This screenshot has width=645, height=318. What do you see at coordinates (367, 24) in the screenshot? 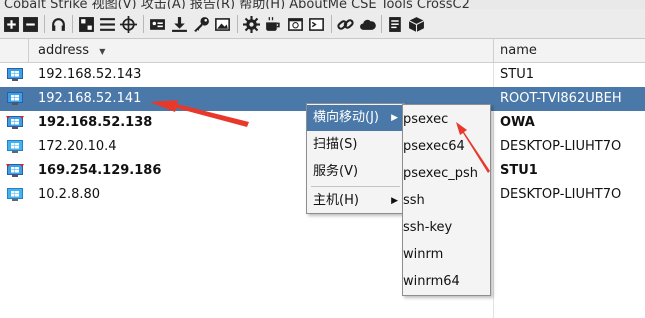
I see `cloud-icon` at bounding box center [367, 24].